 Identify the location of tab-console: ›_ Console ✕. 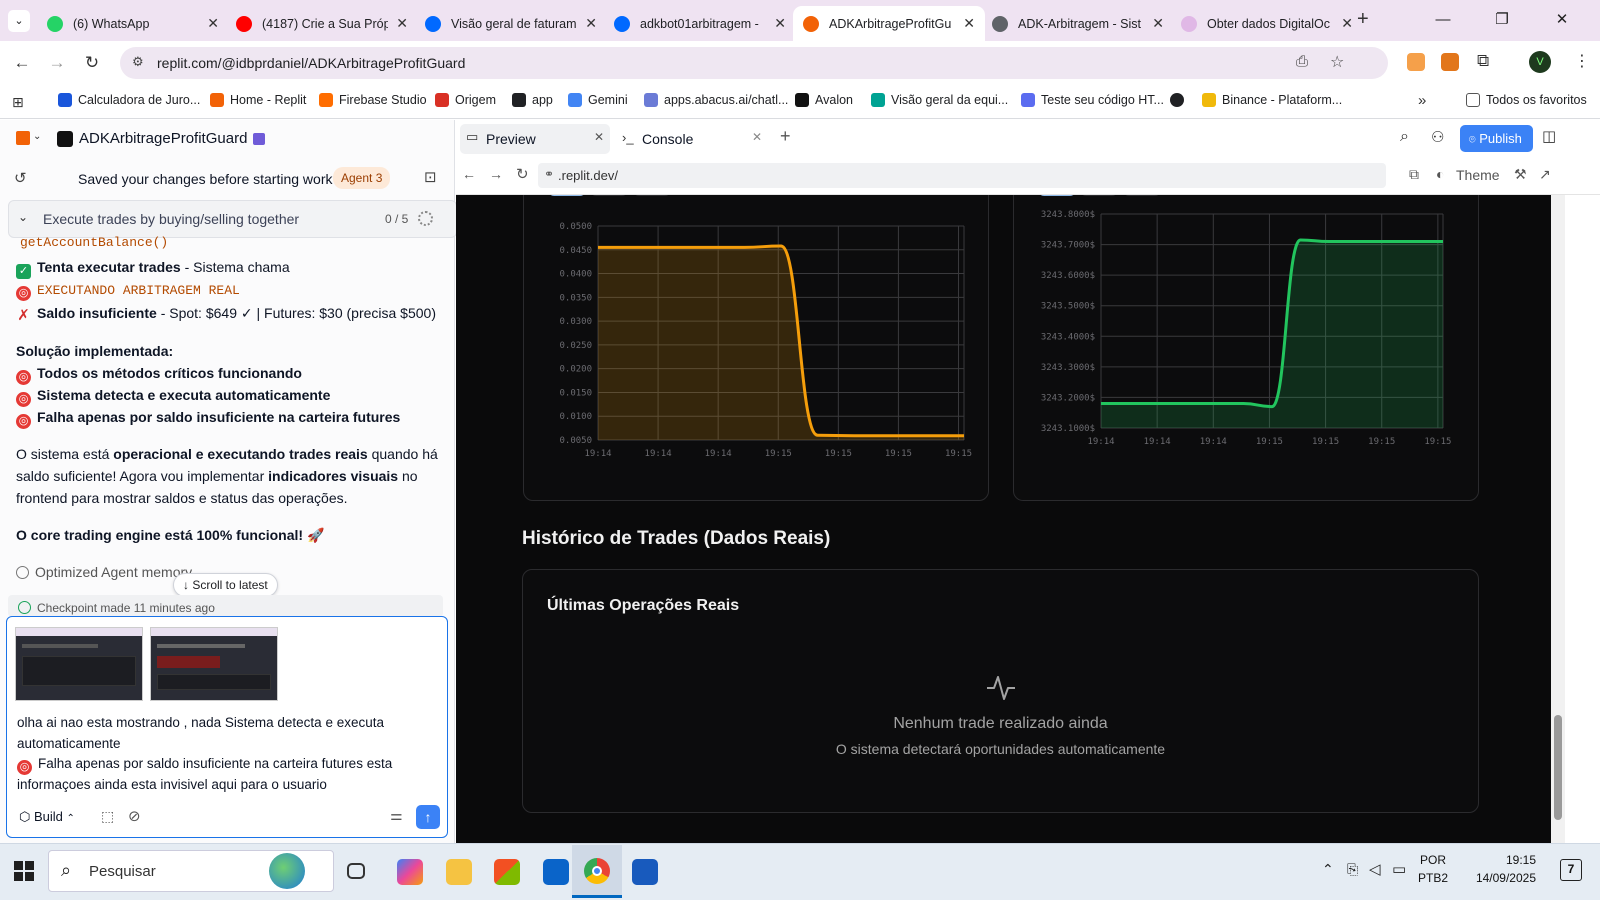
(691, 139).